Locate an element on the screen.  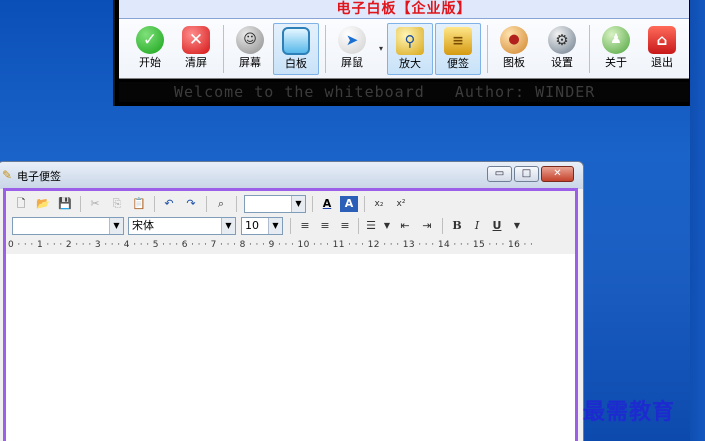
clear-screen-icon: ✕ is located at coordinates (196, 40).